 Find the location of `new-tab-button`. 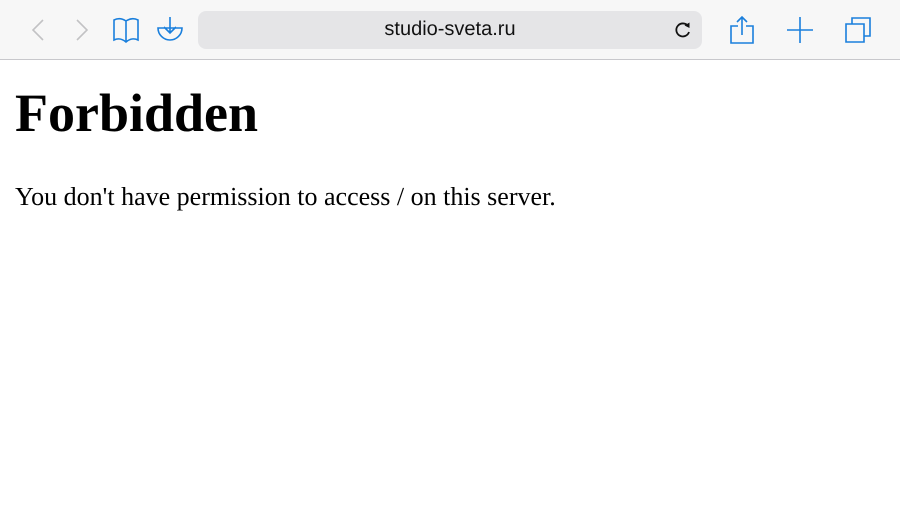

new-tab-button is located at coordinates (800, 29).